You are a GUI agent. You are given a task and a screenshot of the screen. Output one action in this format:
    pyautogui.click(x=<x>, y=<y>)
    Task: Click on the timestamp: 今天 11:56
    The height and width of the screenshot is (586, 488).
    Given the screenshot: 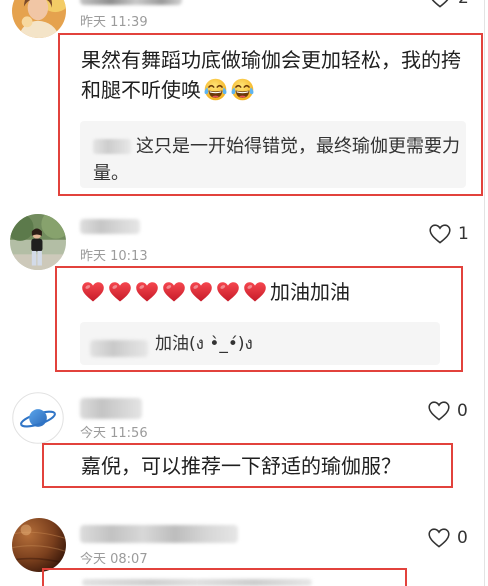 What is the action you would take?
    pyautogui.click(x=114, y=433)
    